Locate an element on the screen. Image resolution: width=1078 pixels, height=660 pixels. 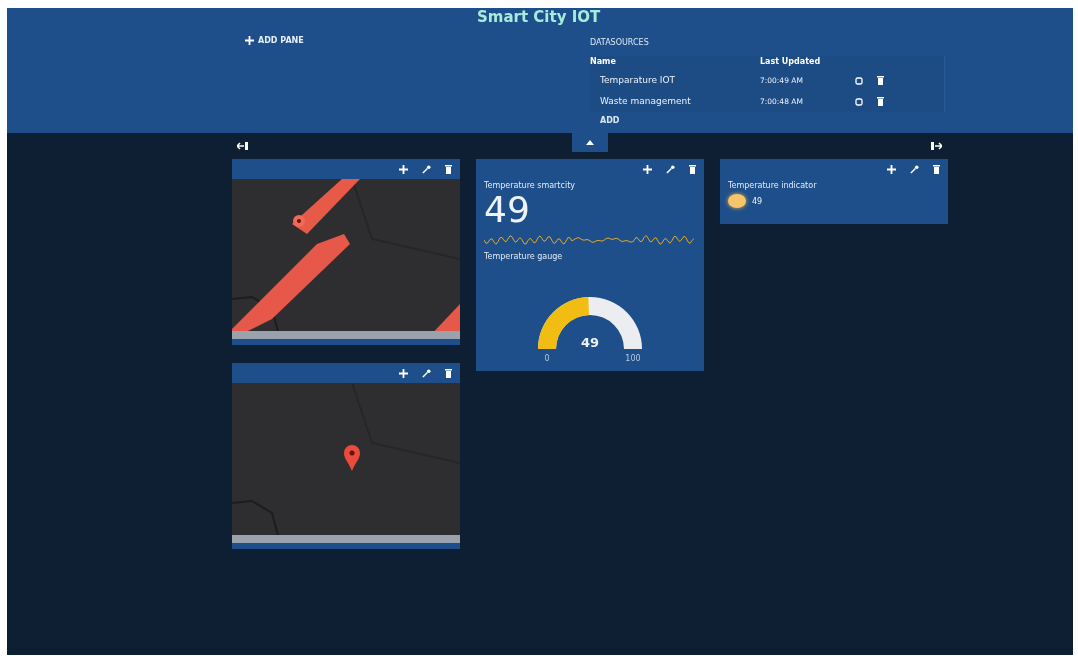
datasource-name: Waste management is located at coordinates (675, 101).